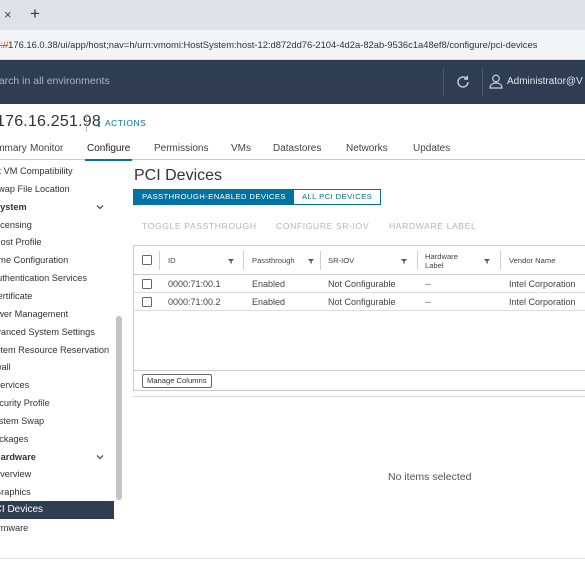 The image size is (585, 585). What do you see at coordinates (14, 438) in the screenshot?
I see `sidebar-item-label: Packages` at bounding box center [14, 438].